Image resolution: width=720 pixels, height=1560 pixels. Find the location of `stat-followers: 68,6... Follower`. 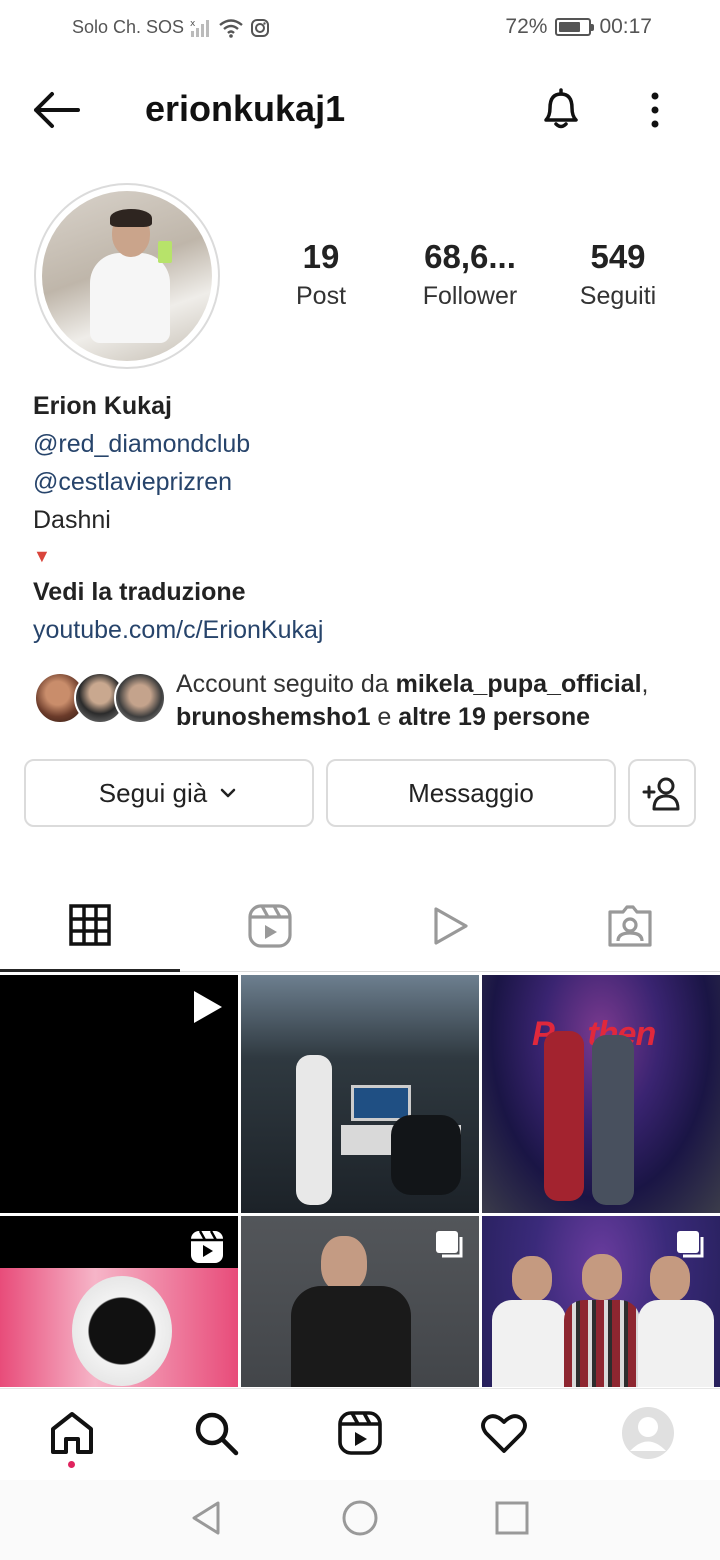

stat-followers: 68,6... Follower is located at coordinates (470, 274).